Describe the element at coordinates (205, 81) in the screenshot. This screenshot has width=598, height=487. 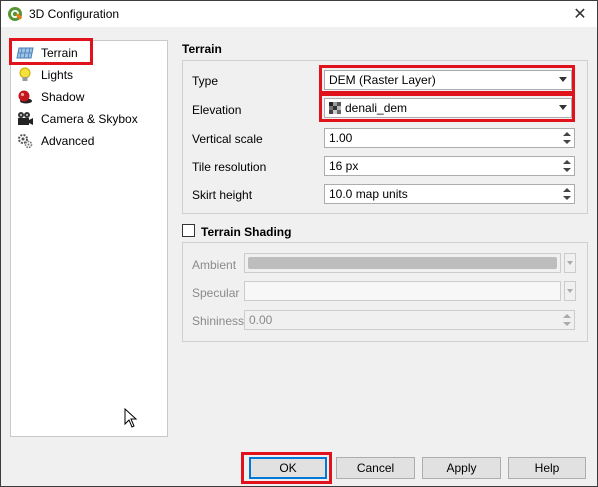
I see `type-label: Type` at that location.